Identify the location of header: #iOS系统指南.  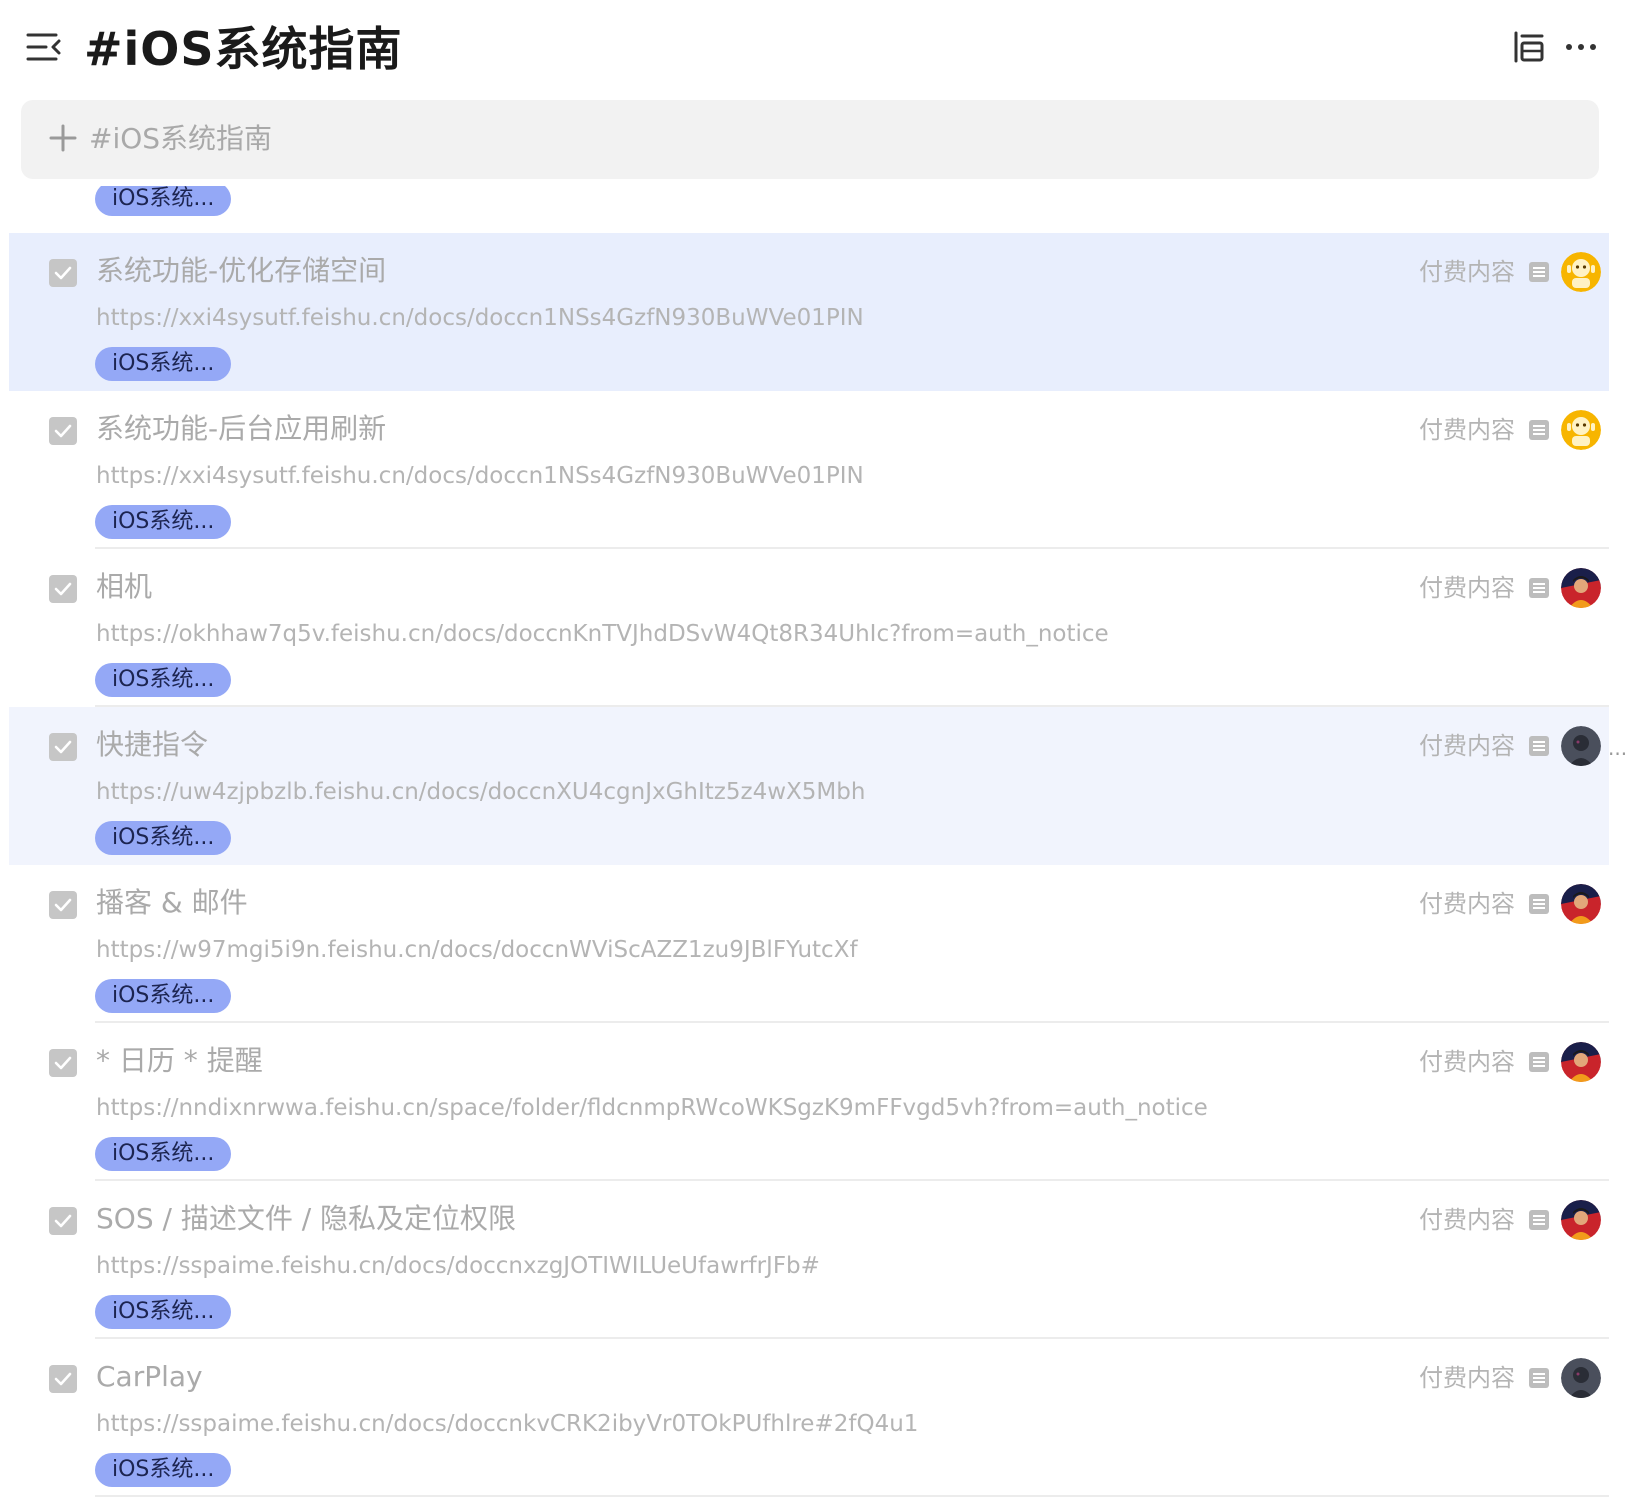
(816, 50).